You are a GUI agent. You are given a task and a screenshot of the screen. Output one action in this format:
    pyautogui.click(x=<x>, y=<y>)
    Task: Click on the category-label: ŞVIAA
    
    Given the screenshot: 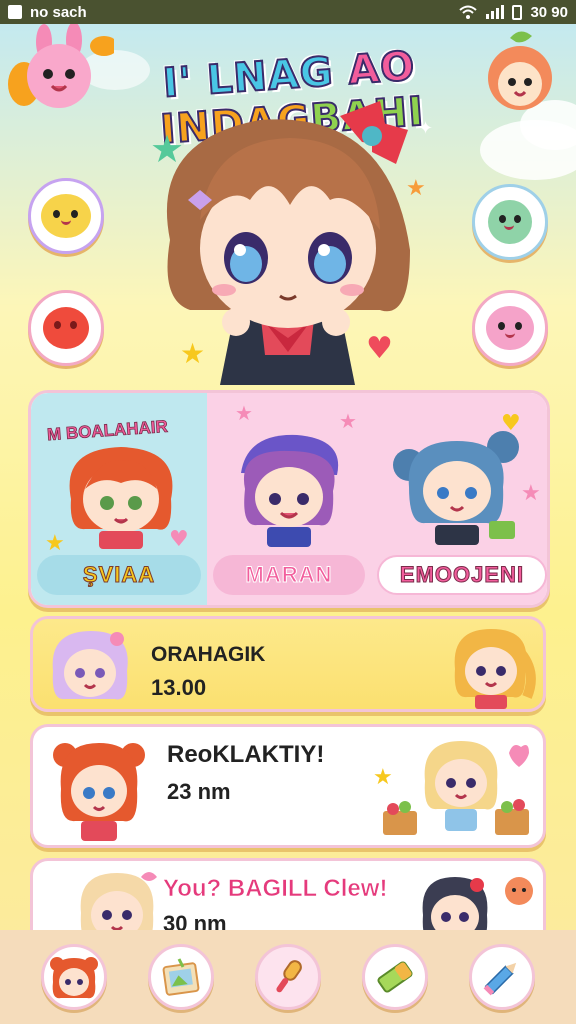 What is the action you would take?
    pyautogui.click(x=119, y=575)
    